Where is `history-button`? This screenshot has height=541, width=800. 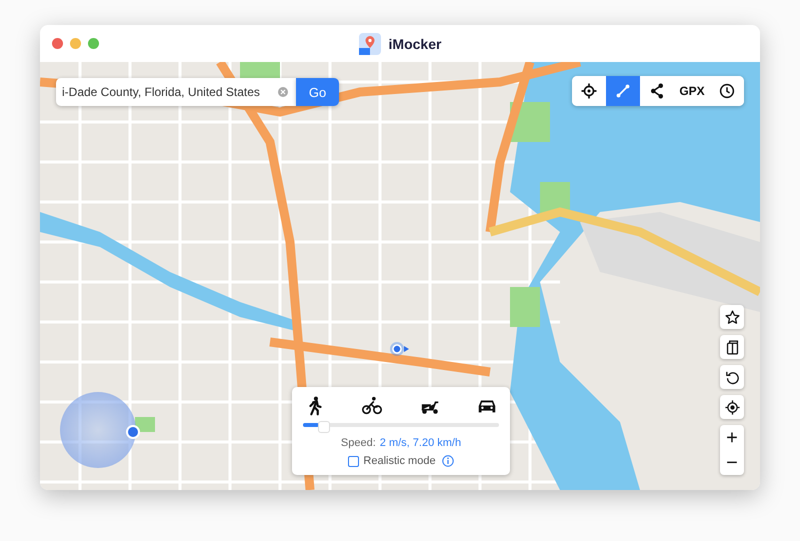
history-button is located at coordinates (727, 91).